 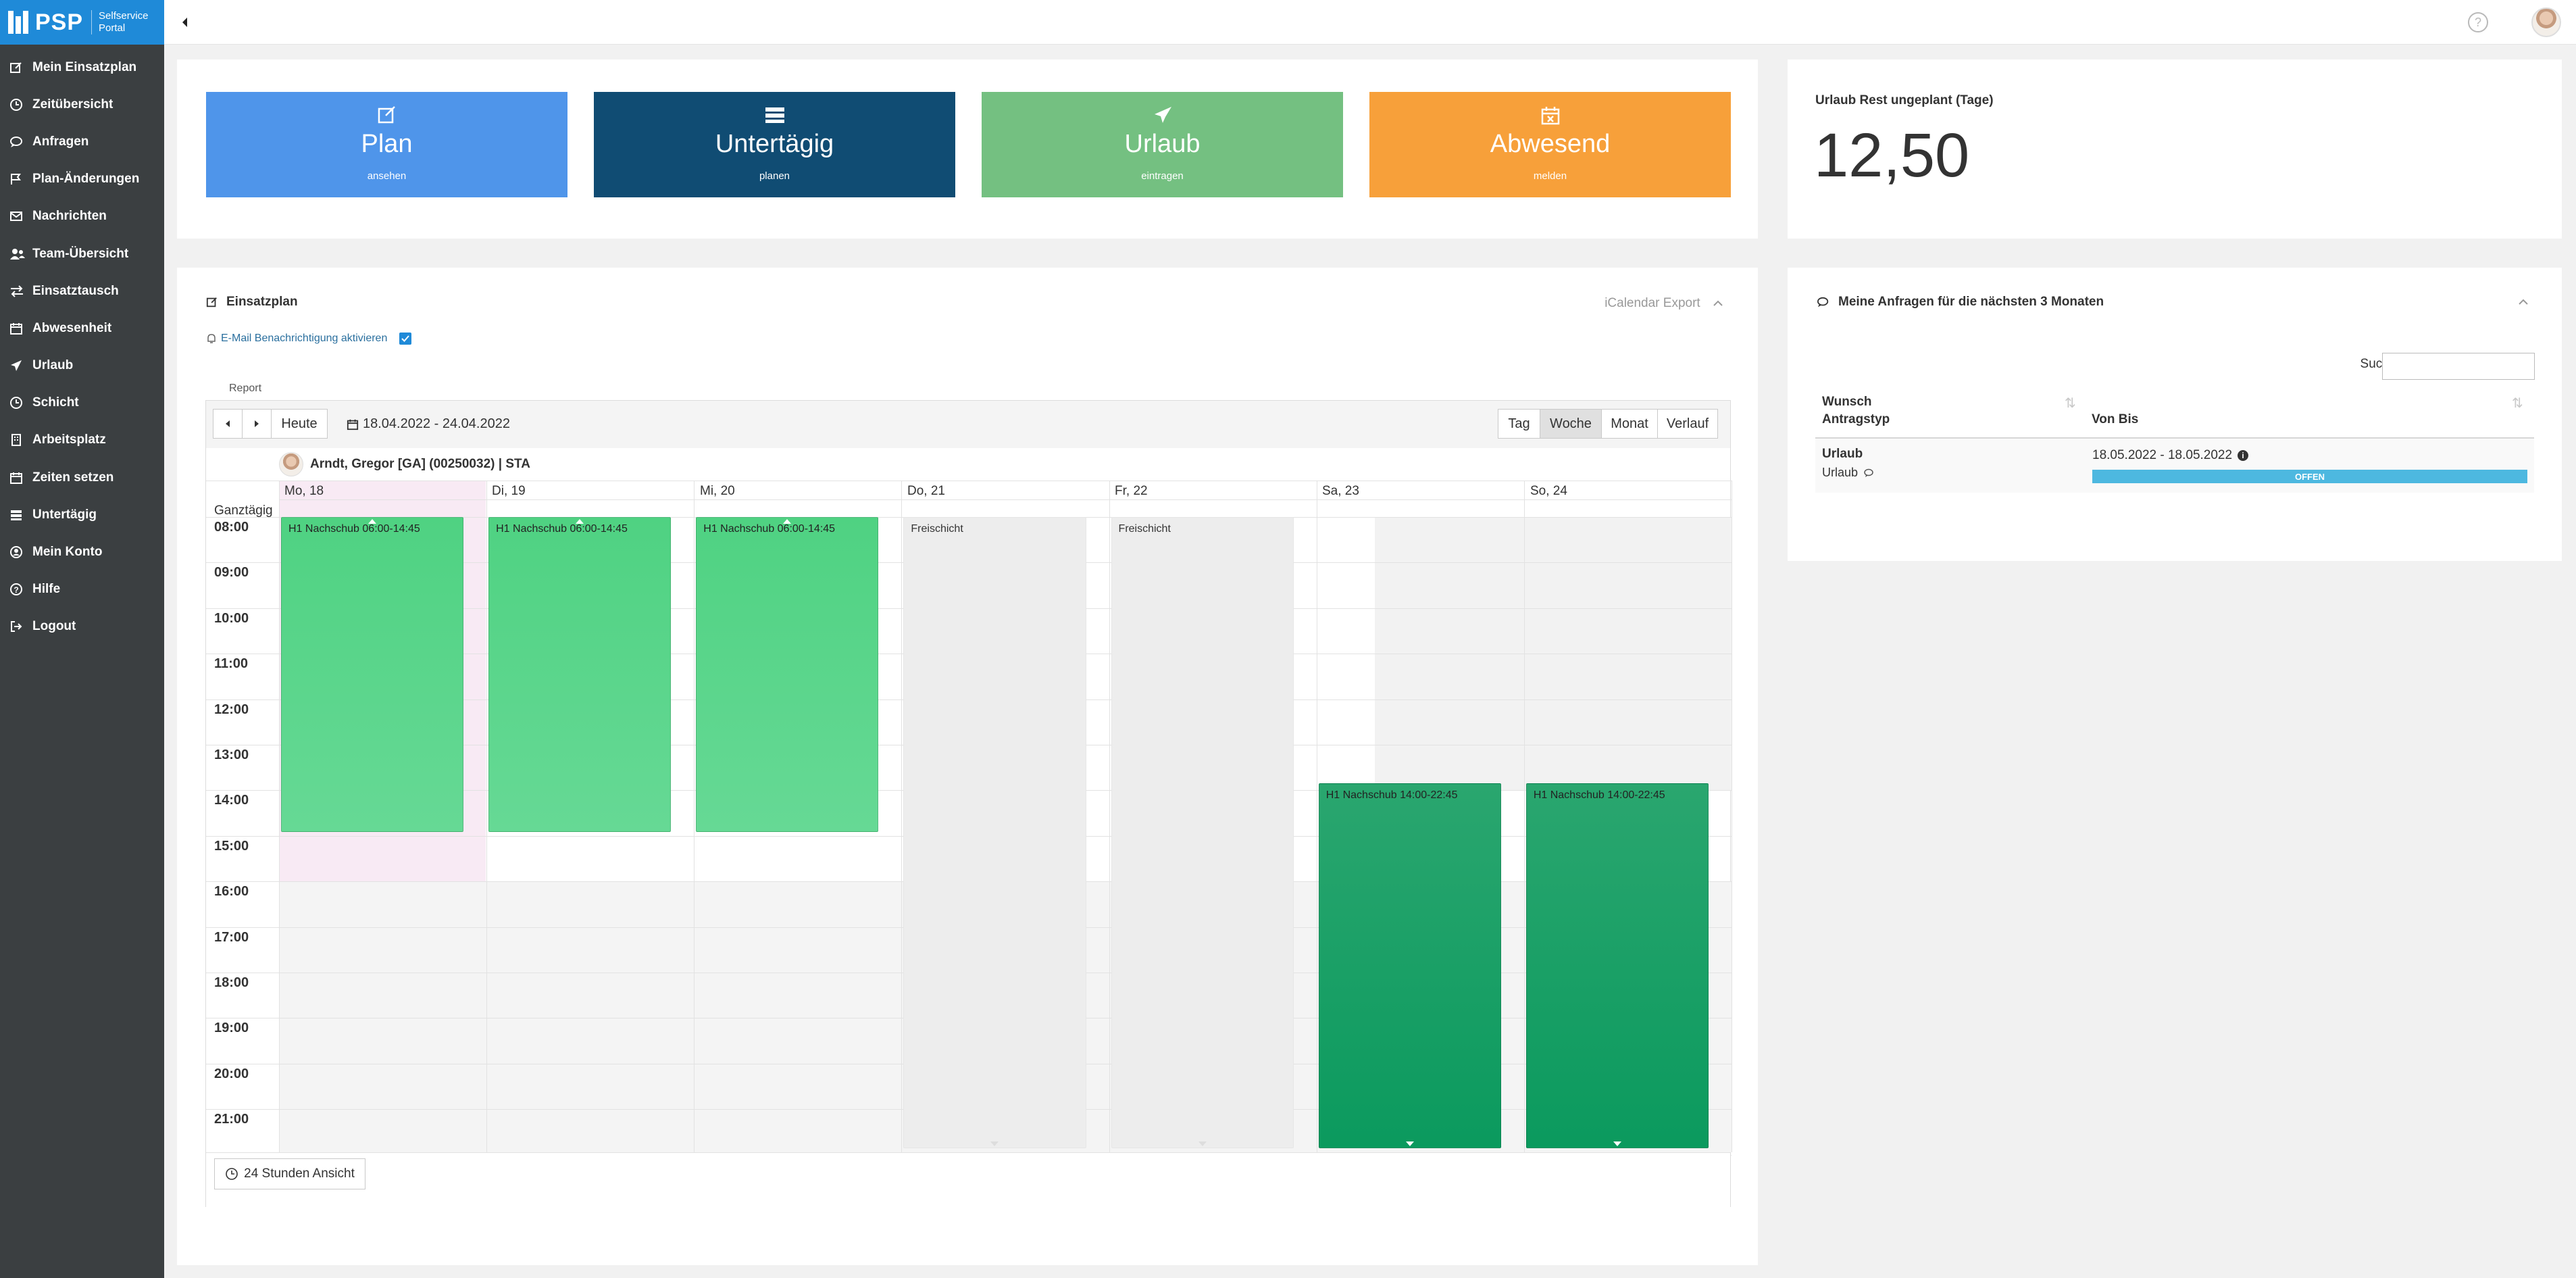 I want to click on time-label: 10:00, so click(x=231, y=618).